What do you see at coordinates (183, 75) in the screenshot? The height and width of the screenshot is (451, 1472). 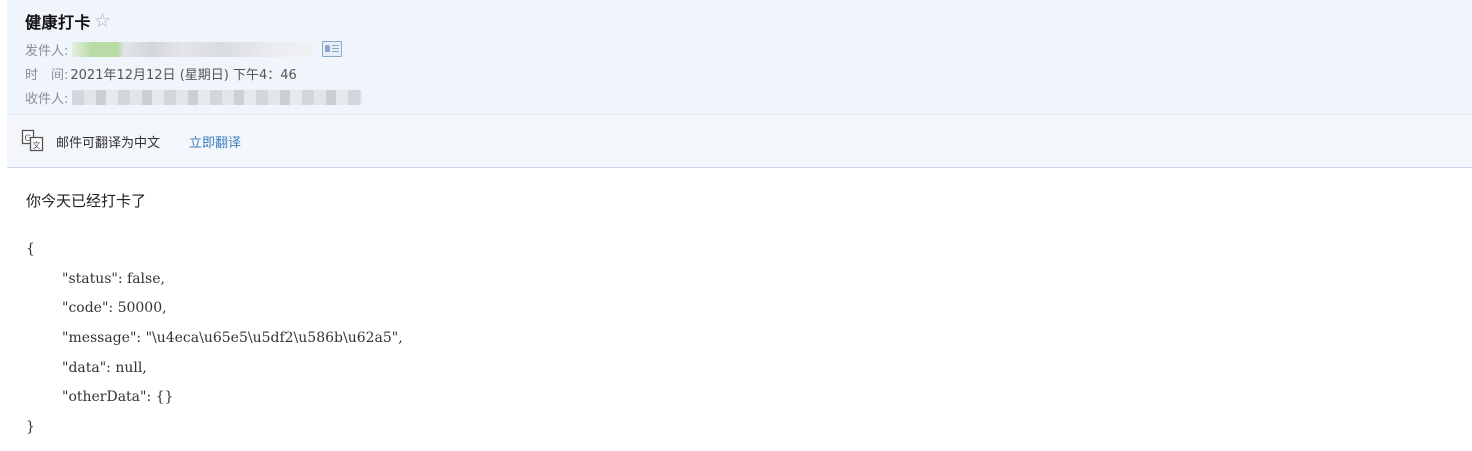 I see `time-value: 2021年12月12日 (星期日) 下午4：46` at bounding box center [183, 75].